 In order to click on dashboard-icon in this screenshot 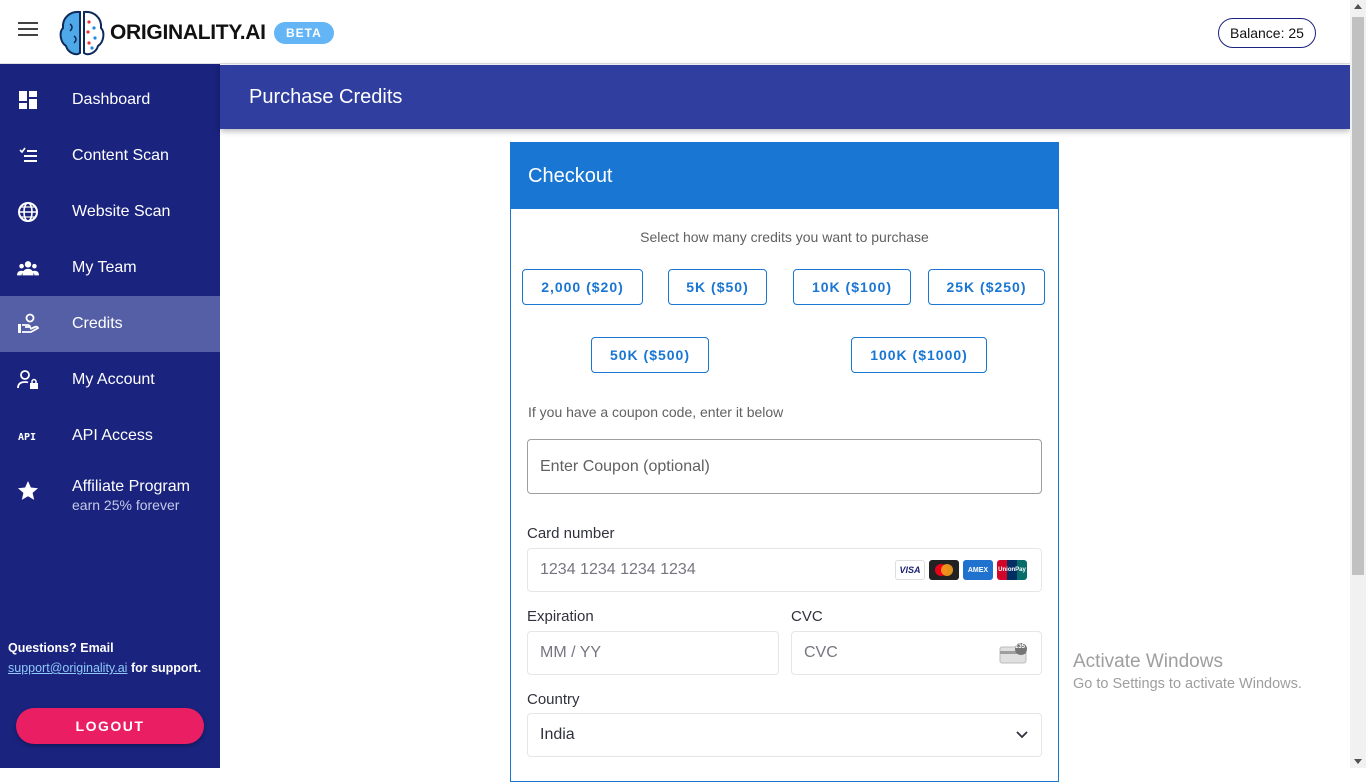, I will do `click(28, 100)`.